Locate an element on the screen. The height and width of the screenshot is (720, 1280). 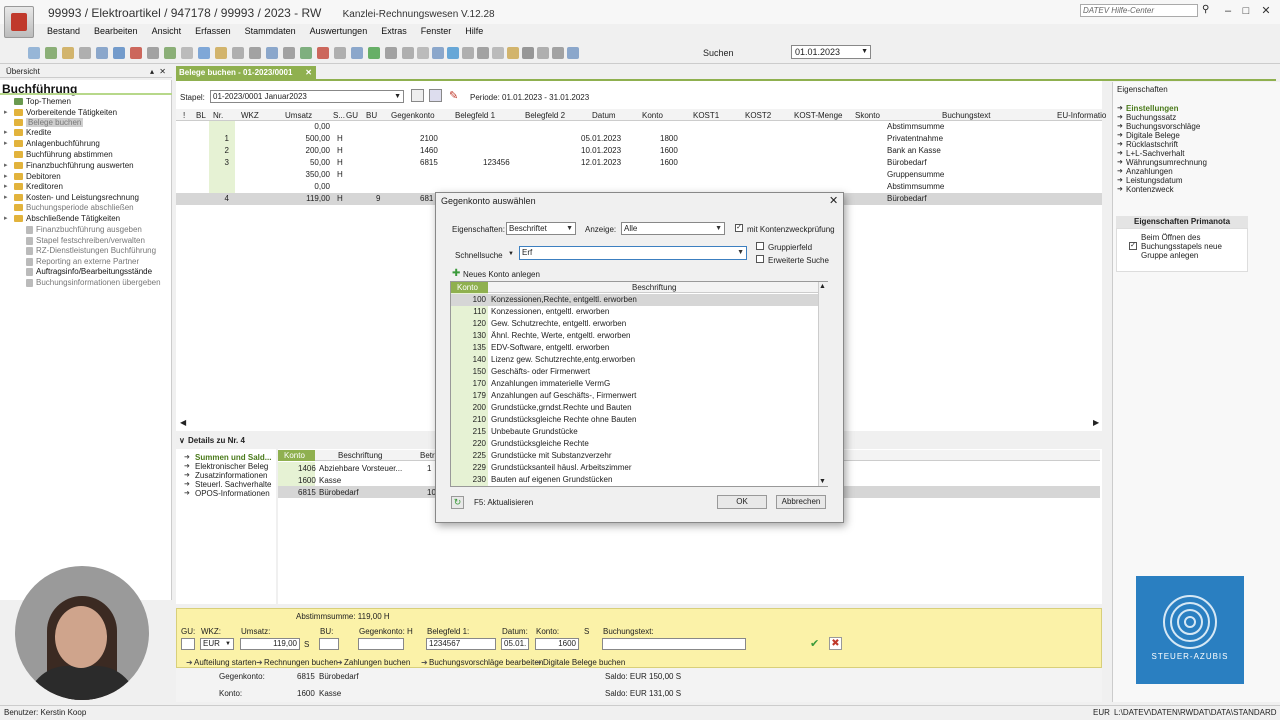
sidebar-item: Kosten- und Leistungsrechnung is located at coordinates (82, 197).